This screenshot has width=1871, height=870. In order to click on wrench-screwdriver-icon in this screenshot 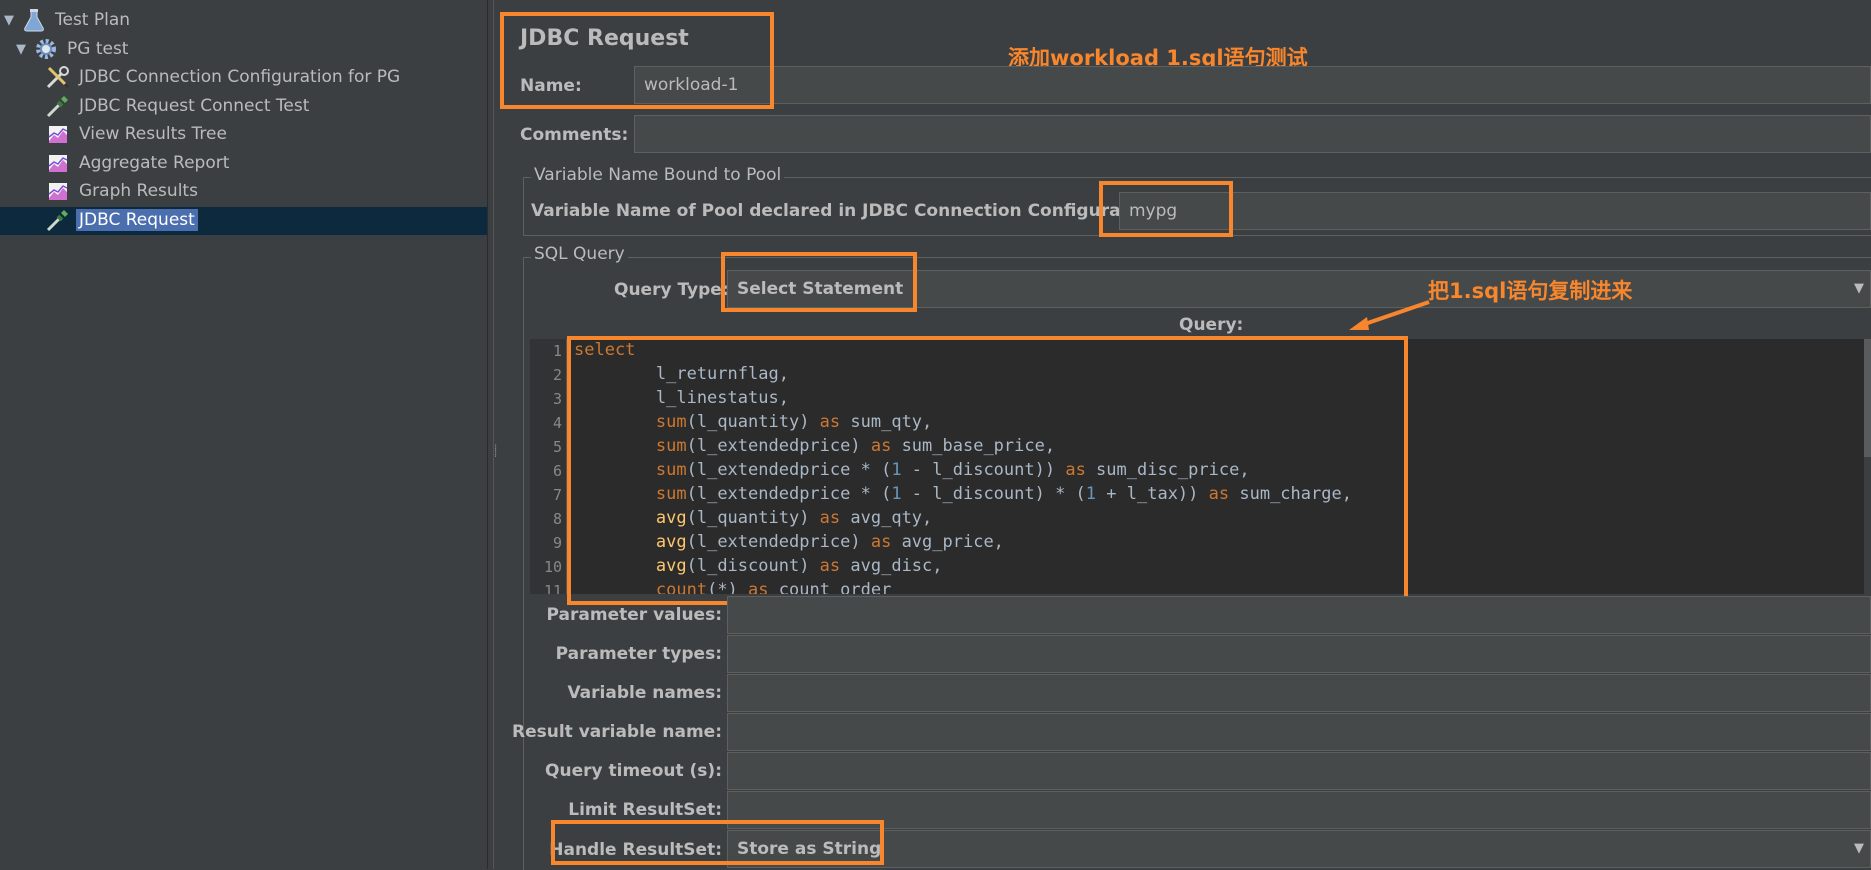, I will do `click(58, 77)`.